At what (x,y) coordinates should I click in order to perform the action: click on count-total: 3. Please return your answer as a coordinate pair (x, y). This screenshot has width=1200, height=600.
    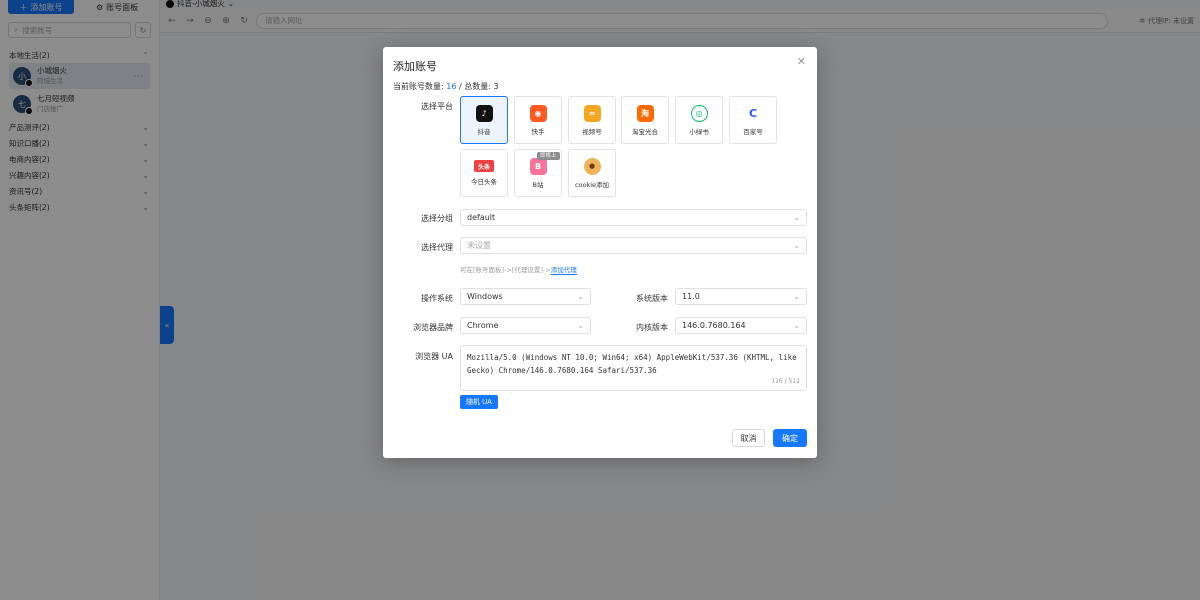
    Looking at the image, I should click on (496, 86).